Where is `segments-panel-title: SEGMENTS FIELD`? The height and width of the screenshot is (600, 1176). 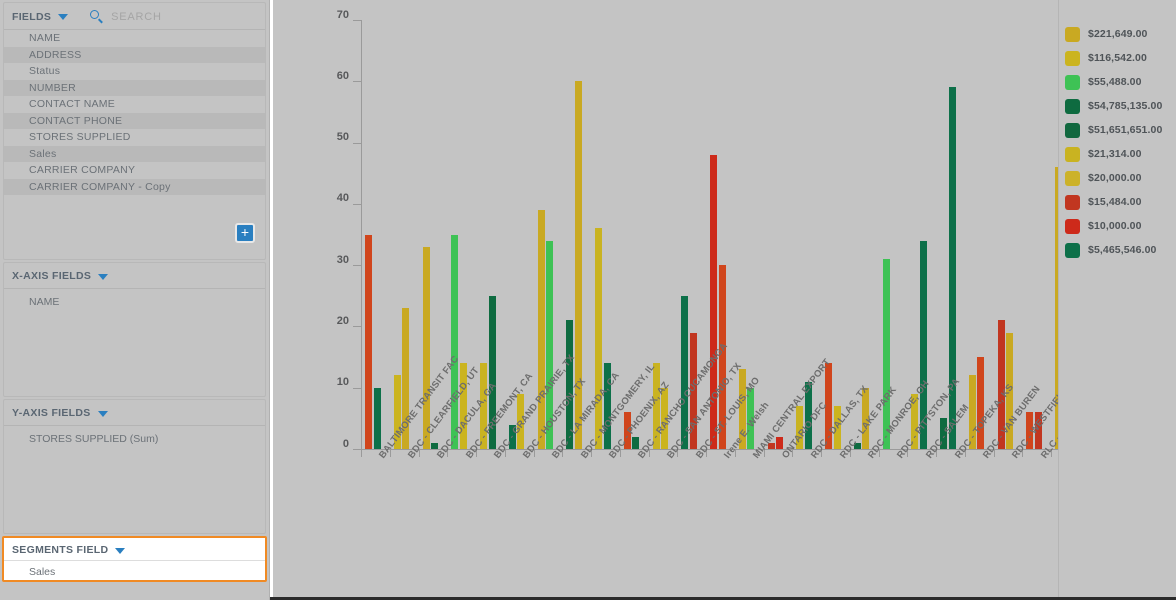 segments-panel-title: SEGMENTS FIELD is located at coordinates (60, 550).